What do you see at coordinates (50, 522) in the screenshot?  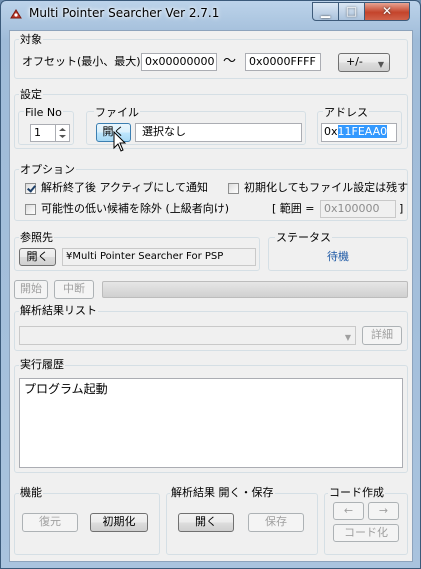 I see `restore-button: 復元` at bounding box center [50, 522].